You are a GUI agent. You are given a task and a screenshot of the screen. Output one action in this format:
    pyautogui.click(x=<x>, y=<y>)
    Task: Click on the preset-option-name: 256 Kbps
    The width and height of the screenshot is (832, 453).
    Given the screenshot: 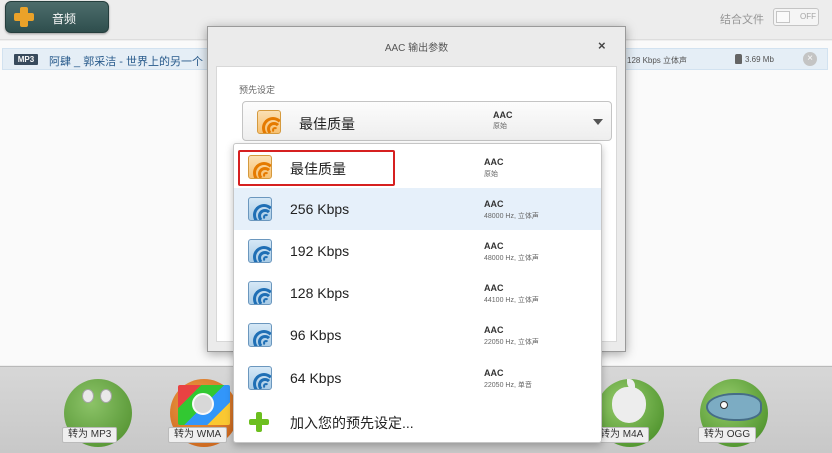 What is the action you would take?
    pyautogui.click(x=320, y=209)
    